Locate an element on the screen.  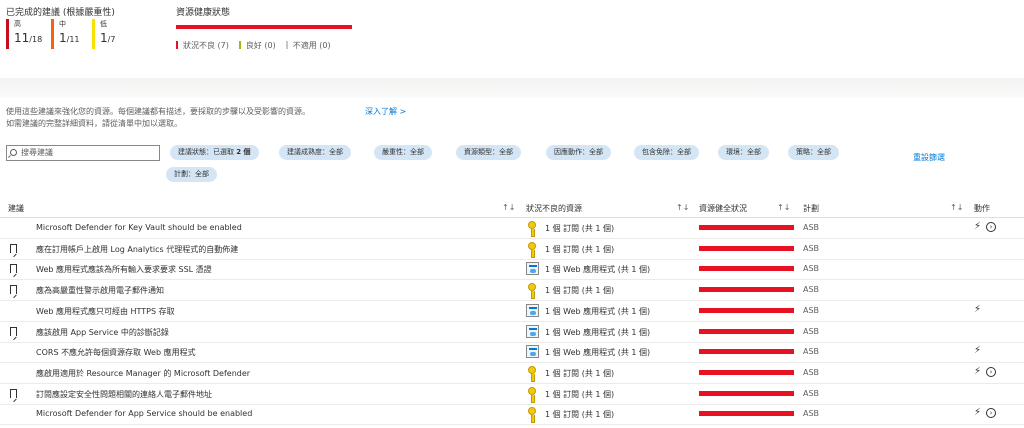
column-header-resource-health: 資源健全狀況 is located at coordinates (723, 208).